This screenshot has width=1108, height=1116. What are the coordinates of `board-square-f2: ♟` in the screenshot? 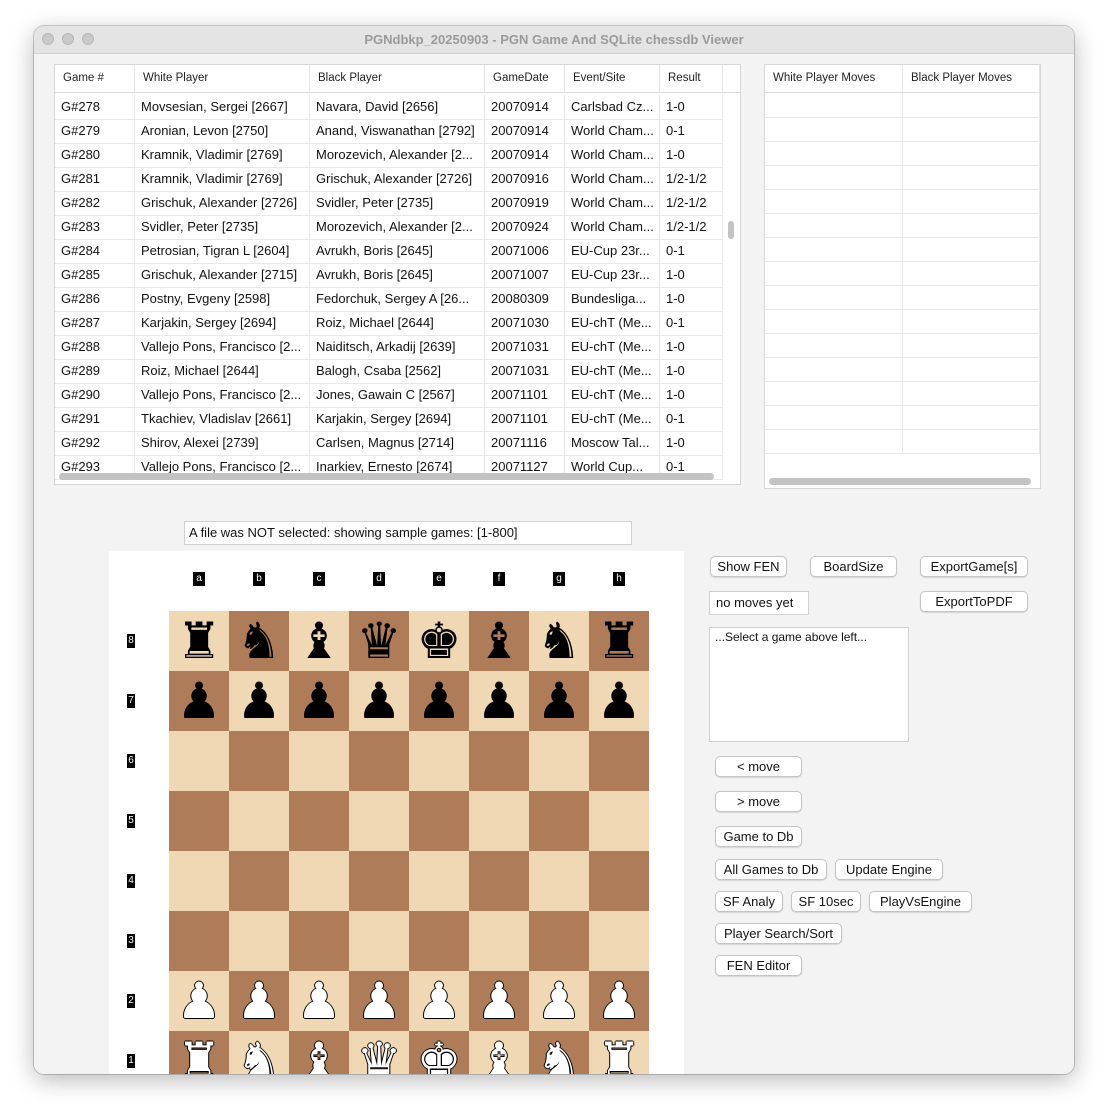 It's located at (499, 1001).